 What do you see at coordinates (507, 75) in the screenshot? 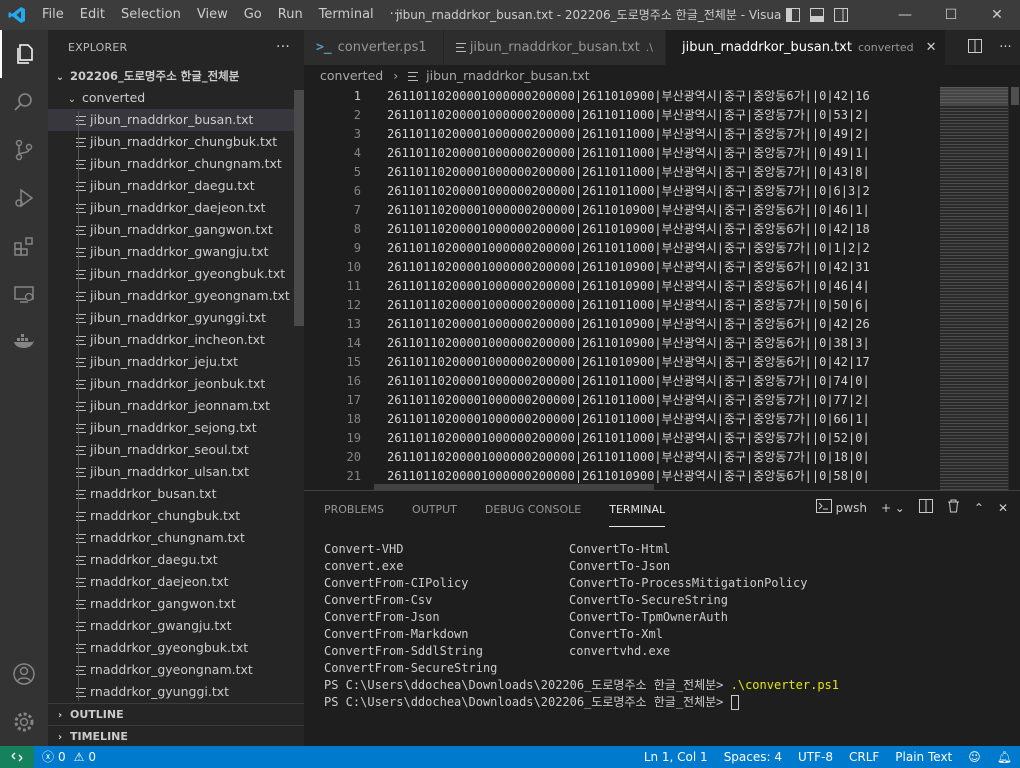
I see `breadcrumb-file: jibun_rnaddrkor_busan.txt` at bounding box center [507, 75].